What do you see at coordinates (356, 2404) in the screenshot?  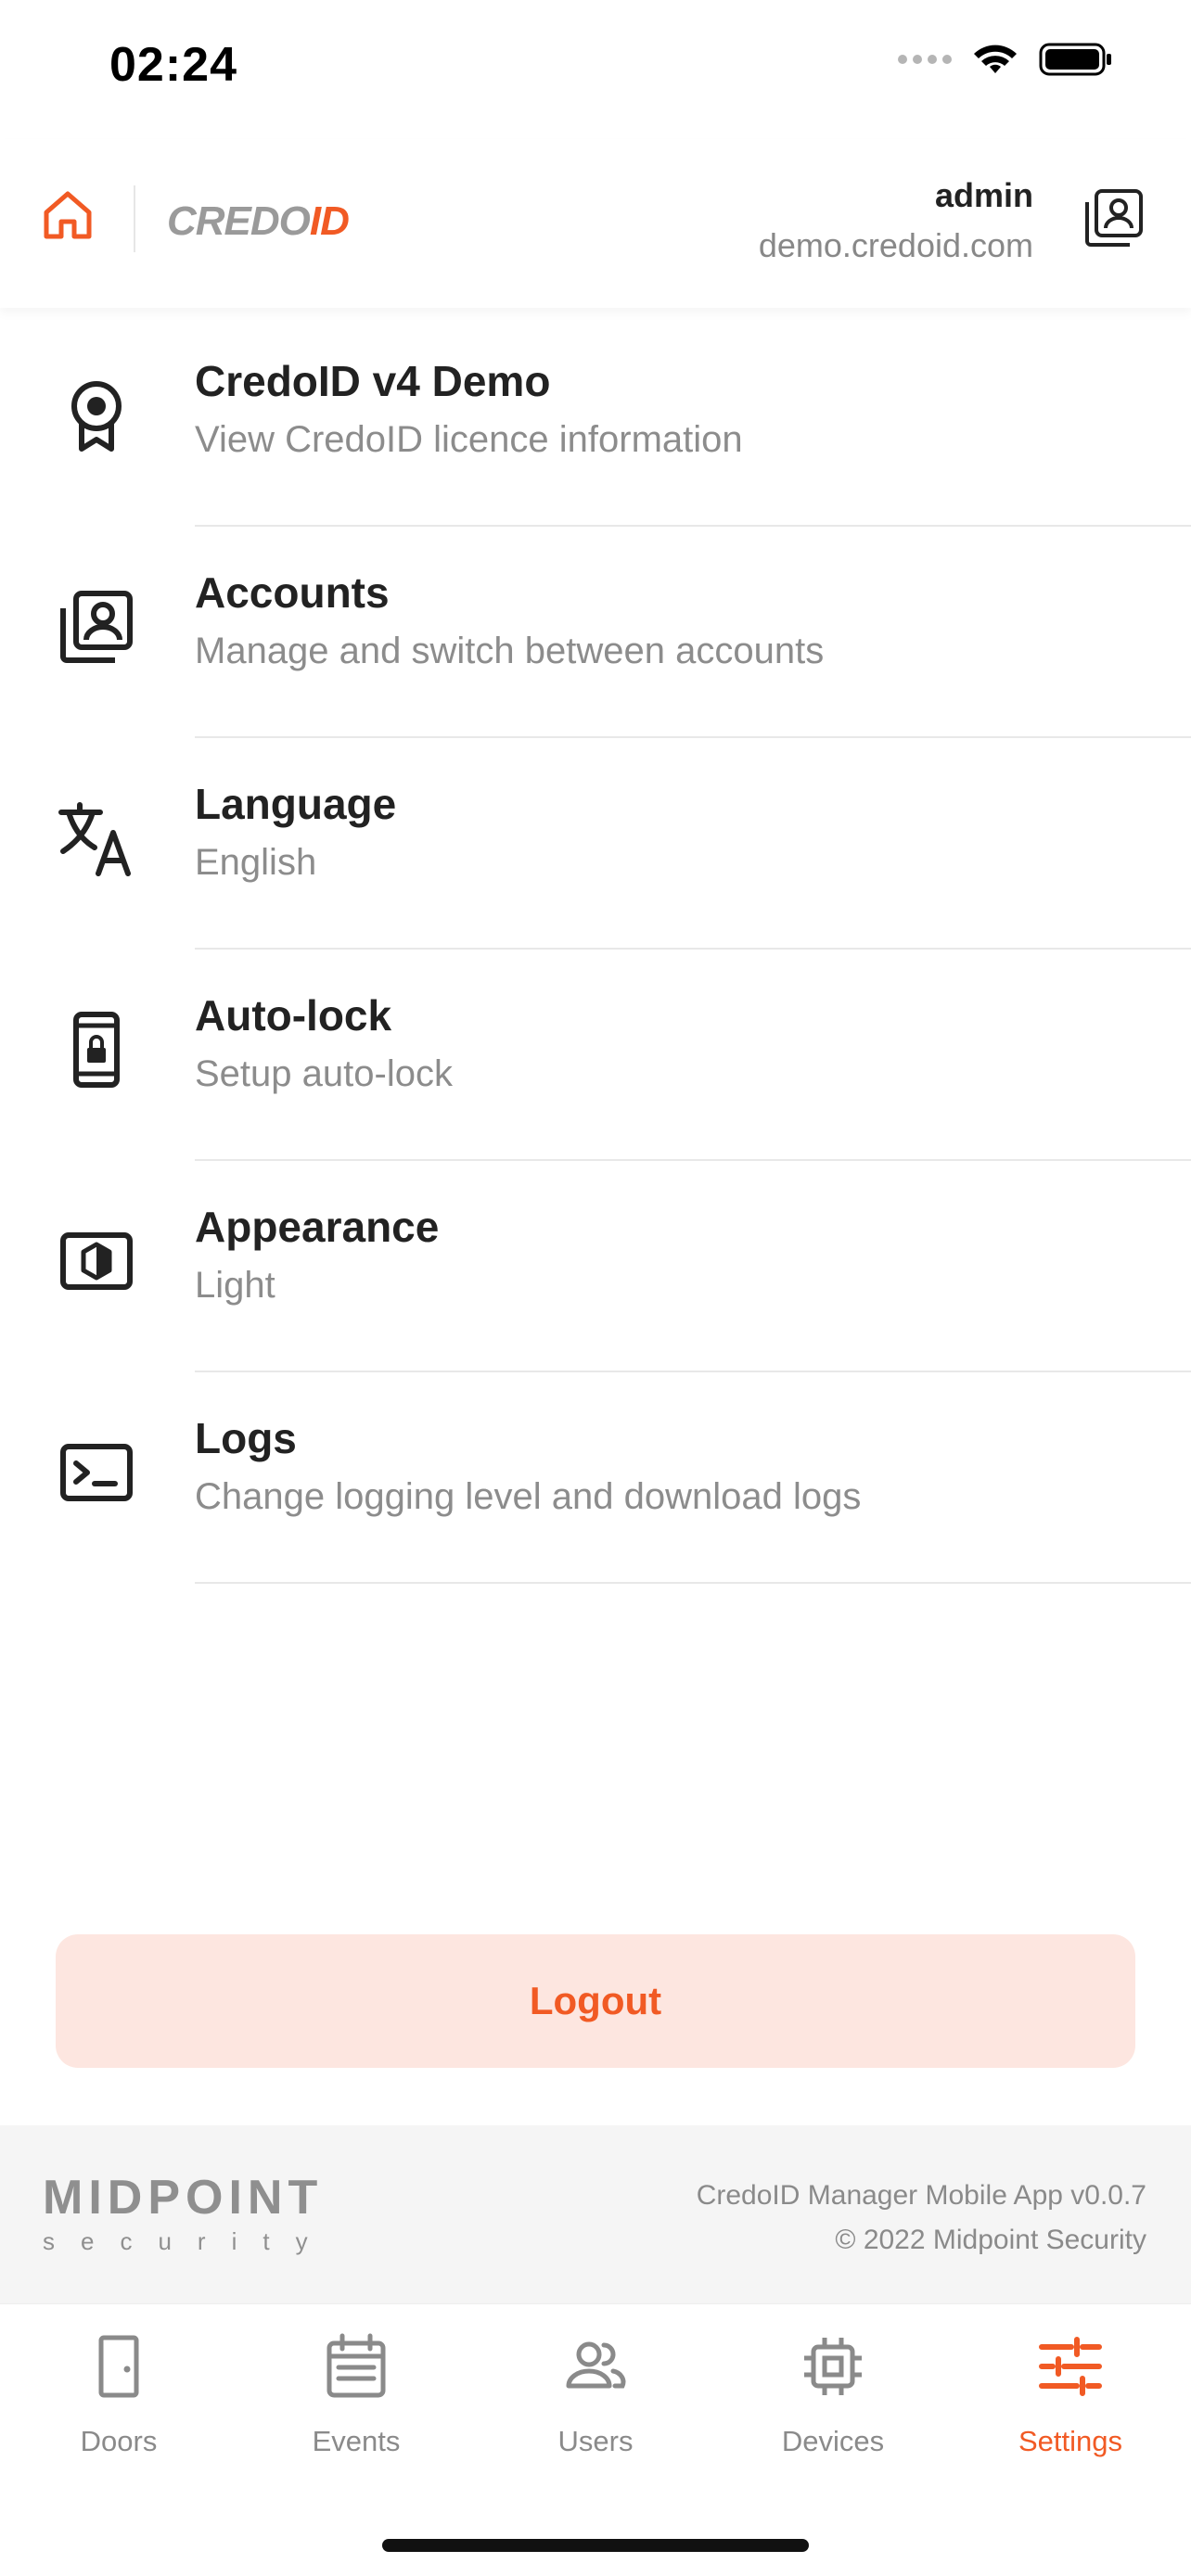 I see `tab-events: Events` at bounding box center [356, 2404].